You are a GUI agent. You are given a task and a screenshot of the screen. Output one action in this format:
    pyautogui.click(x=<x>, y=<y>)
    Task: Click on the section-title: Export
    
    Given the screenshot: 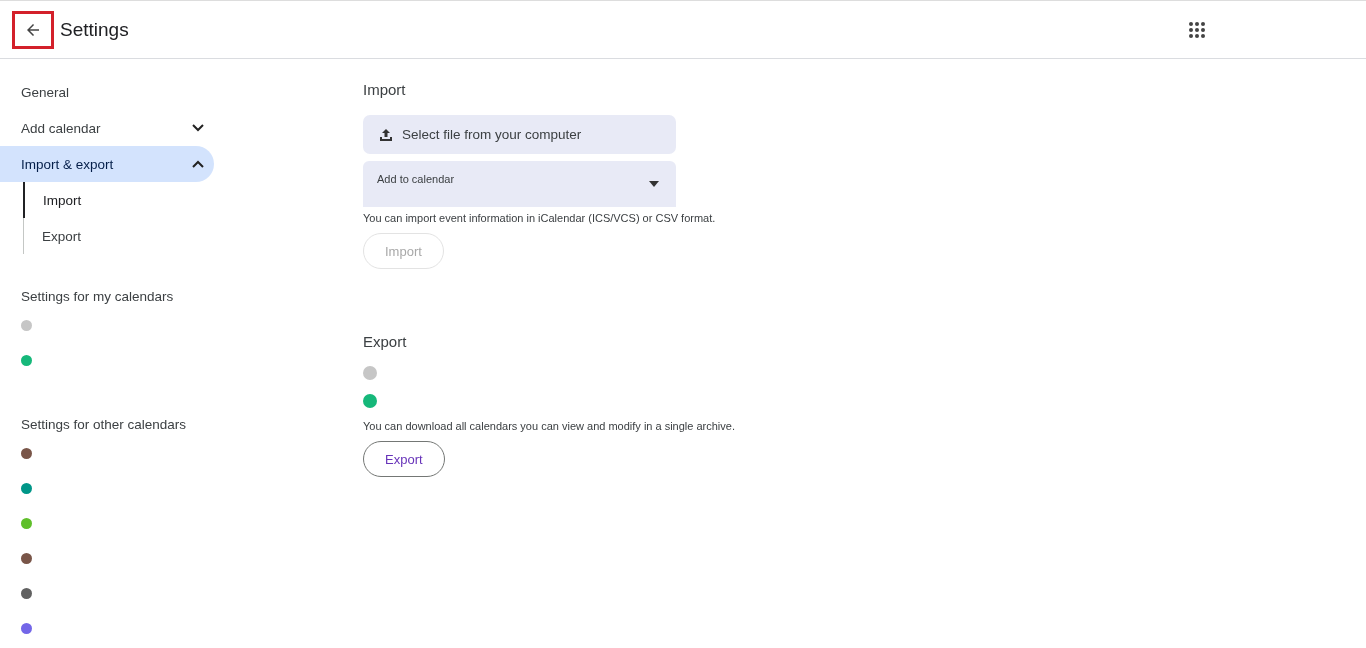 What is the action you would take?
    pyautogui.click(x=385, y=342)
    